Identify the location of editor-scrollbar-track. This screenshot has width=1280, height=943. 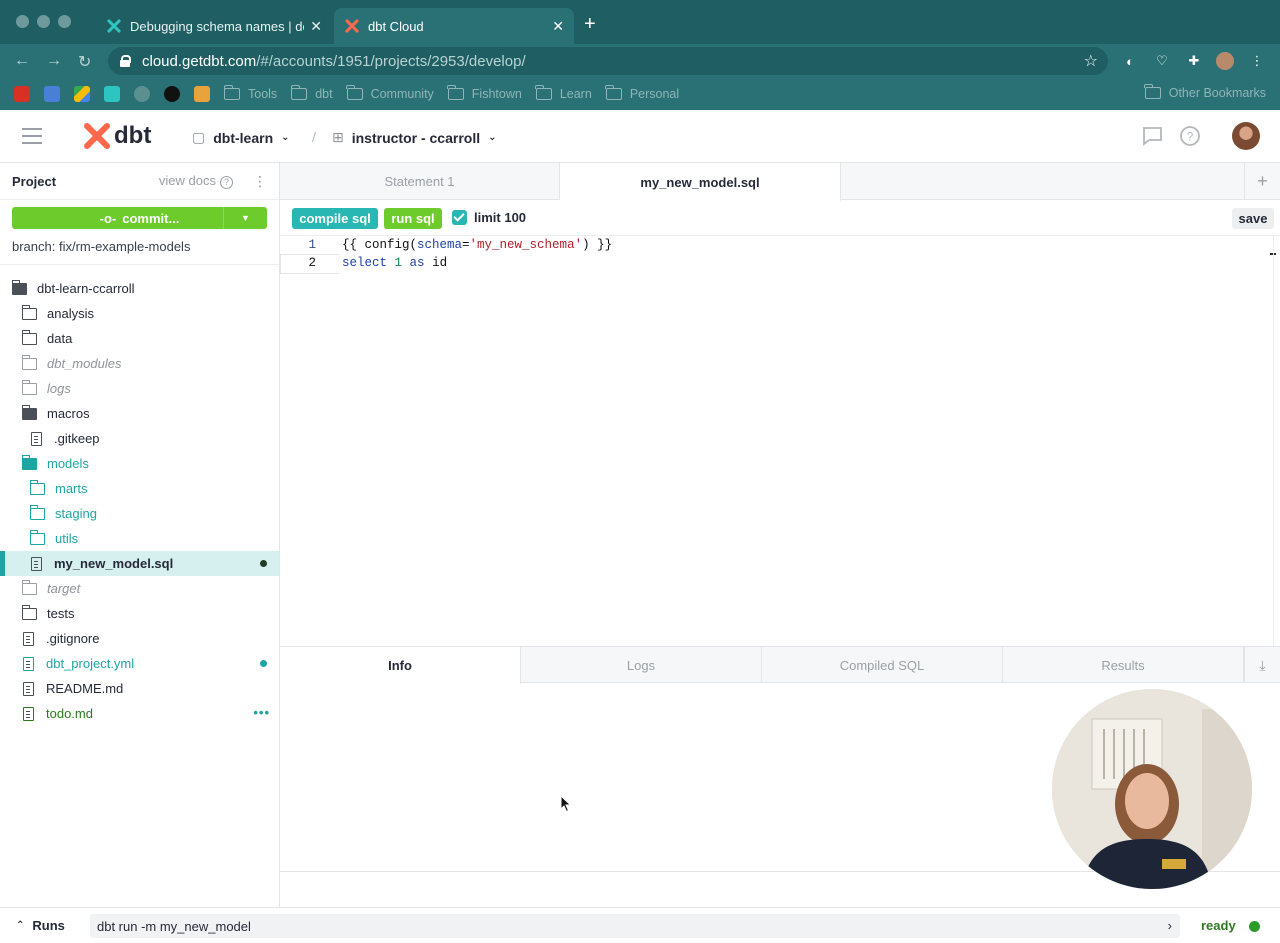
(1273, 441).